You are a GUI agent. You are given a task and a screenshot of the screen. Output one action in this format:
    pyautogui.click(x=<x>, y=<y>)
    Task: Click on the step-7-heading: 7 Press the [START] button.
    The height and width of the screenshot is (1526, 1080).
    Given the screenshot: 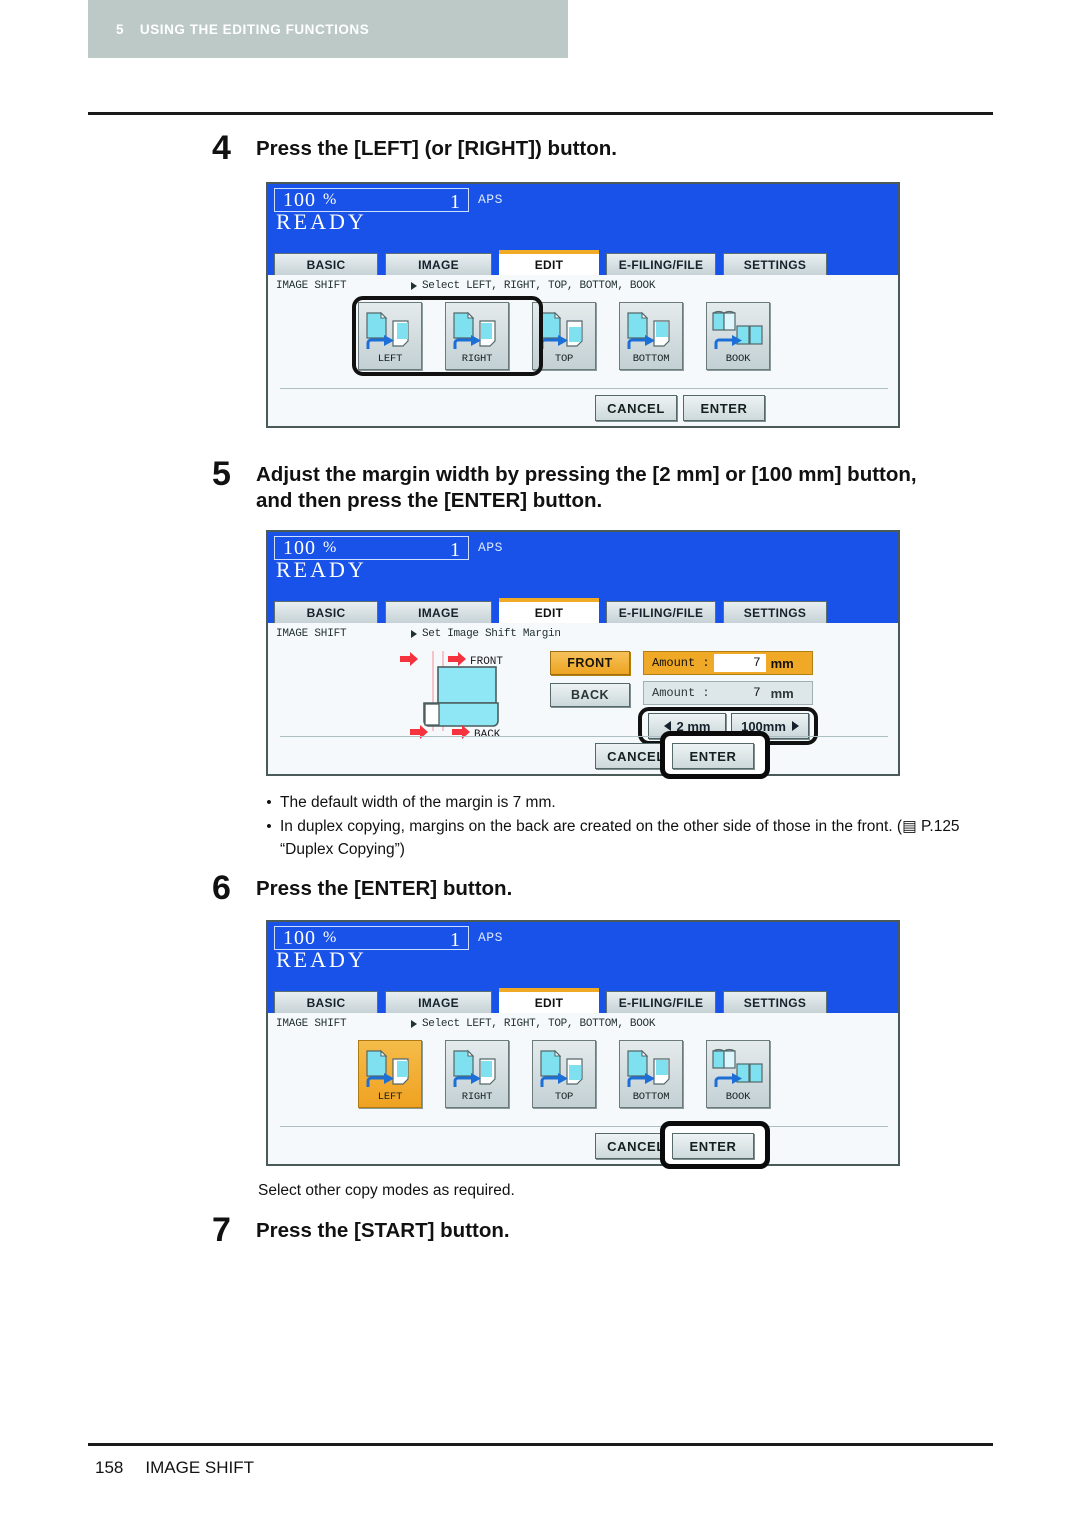 What is the action you would take?
    pyautogui.click(x=612, y=1230)
    